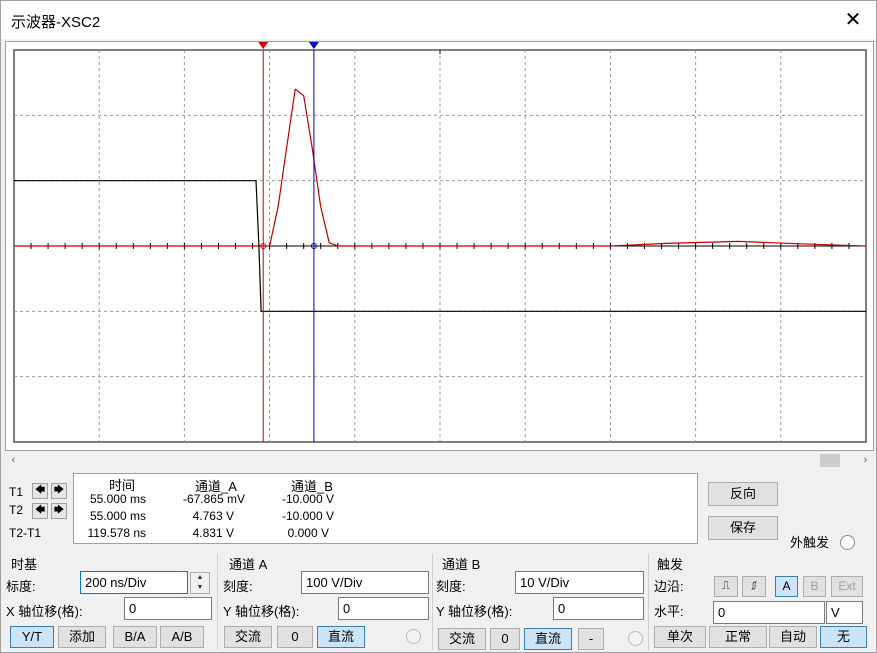 This screenshot has height=653, width=877. I want to click on channel-a-ac-button: 交流, so click(248, 637).